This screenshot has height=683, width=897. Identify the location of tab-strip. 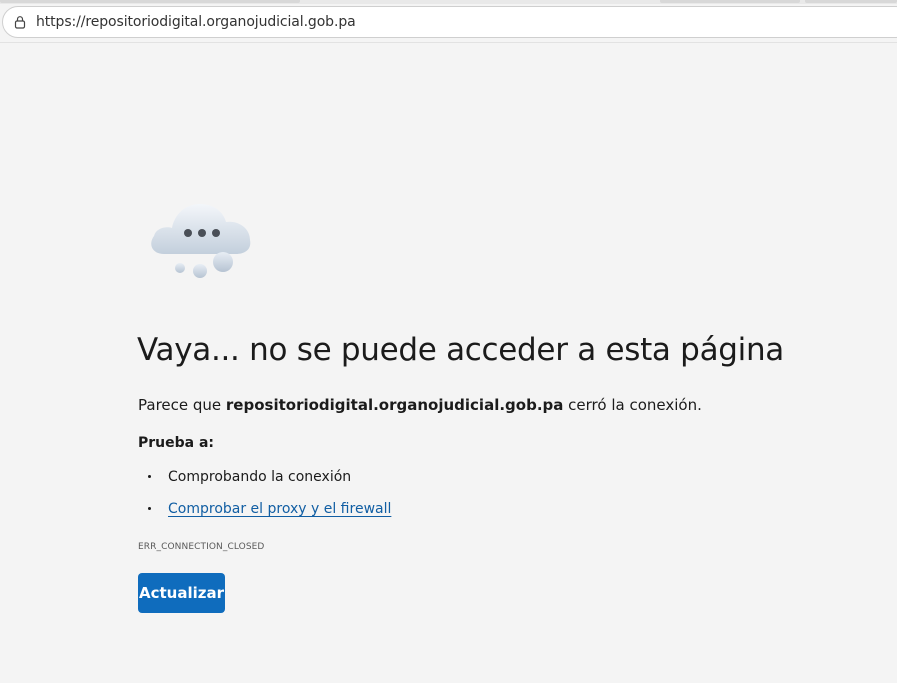
(448, 2).